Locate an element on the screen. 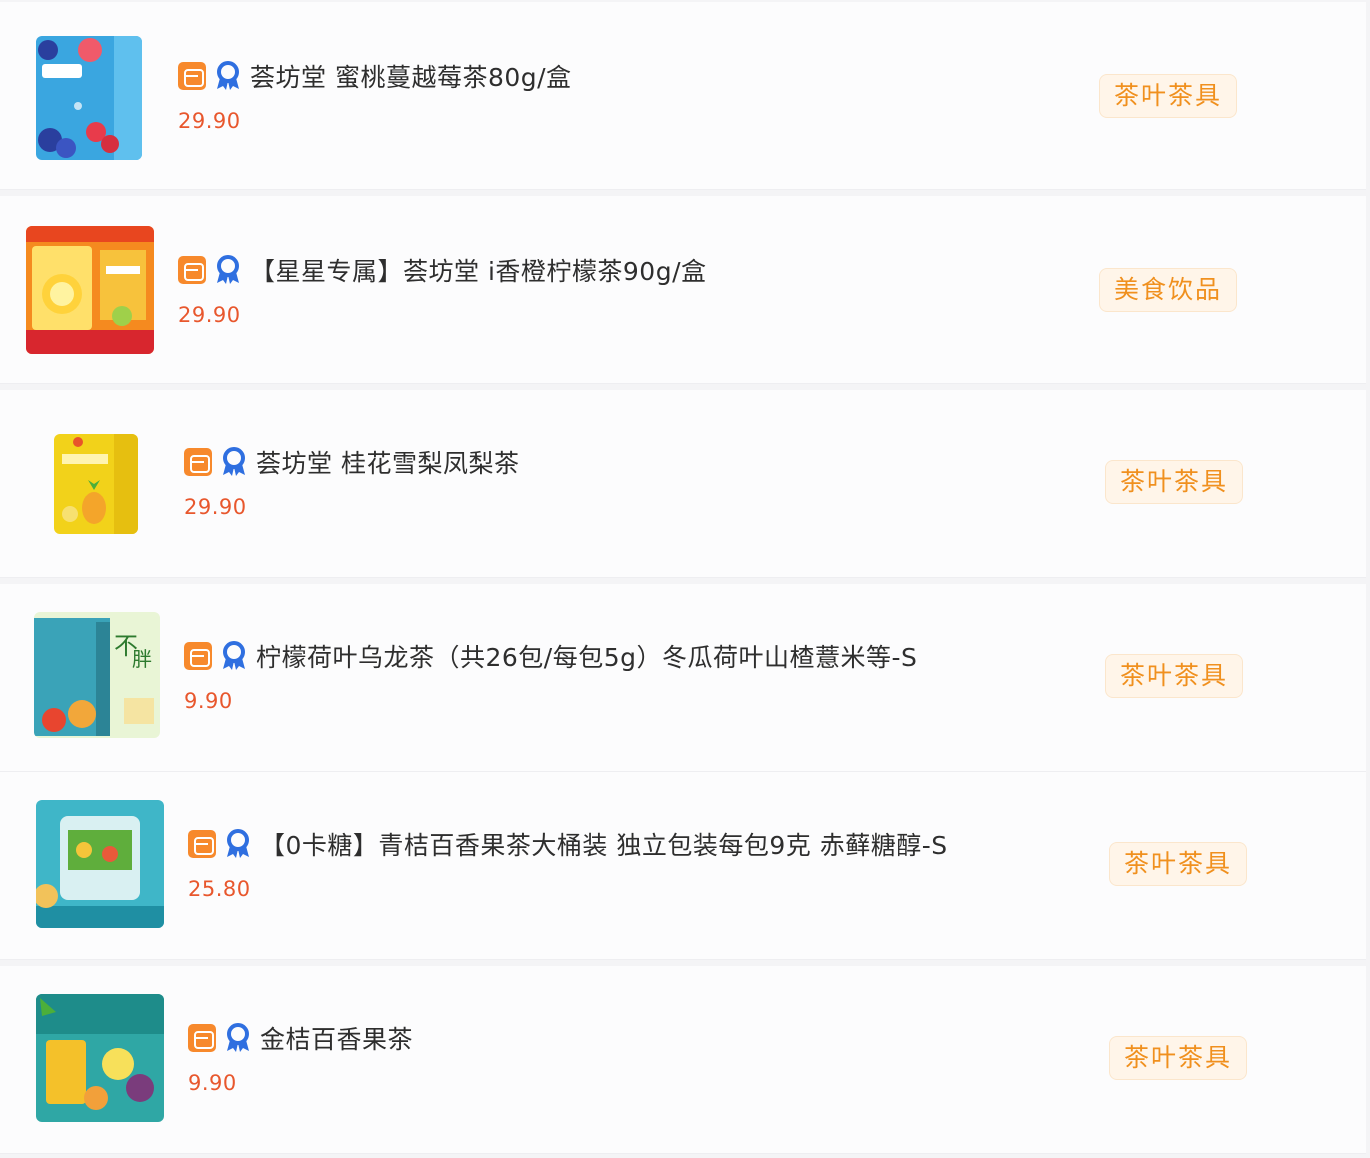 Image resolution: width=1370 pixels, height=1158 pixels. category-tag: 美食饮品 is located at coordinates (1168, 290).